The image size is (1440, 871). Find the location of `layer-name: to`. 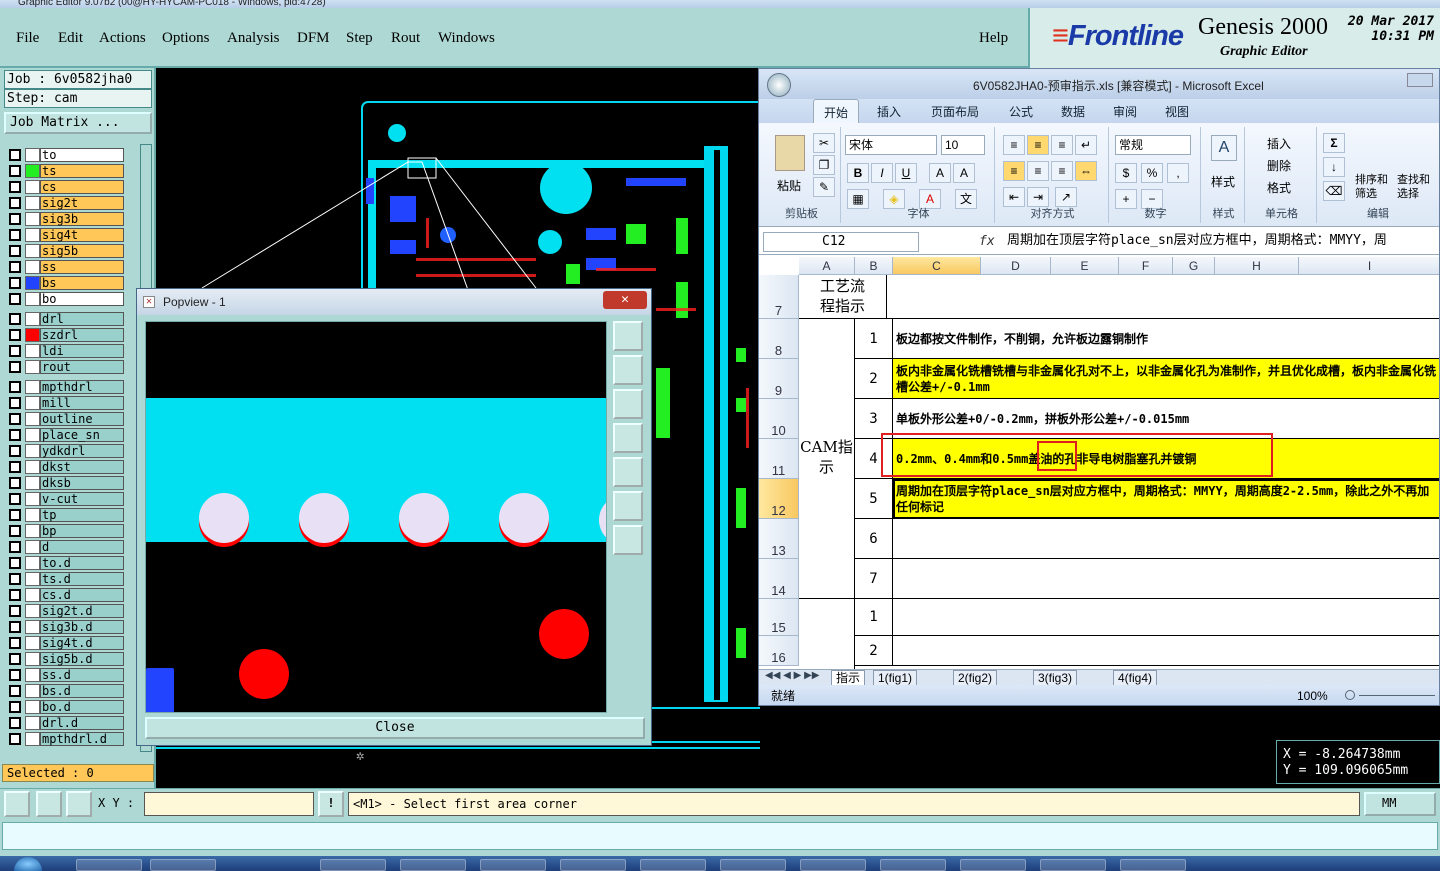

layer-name: to is located at coordinates (82, 155).